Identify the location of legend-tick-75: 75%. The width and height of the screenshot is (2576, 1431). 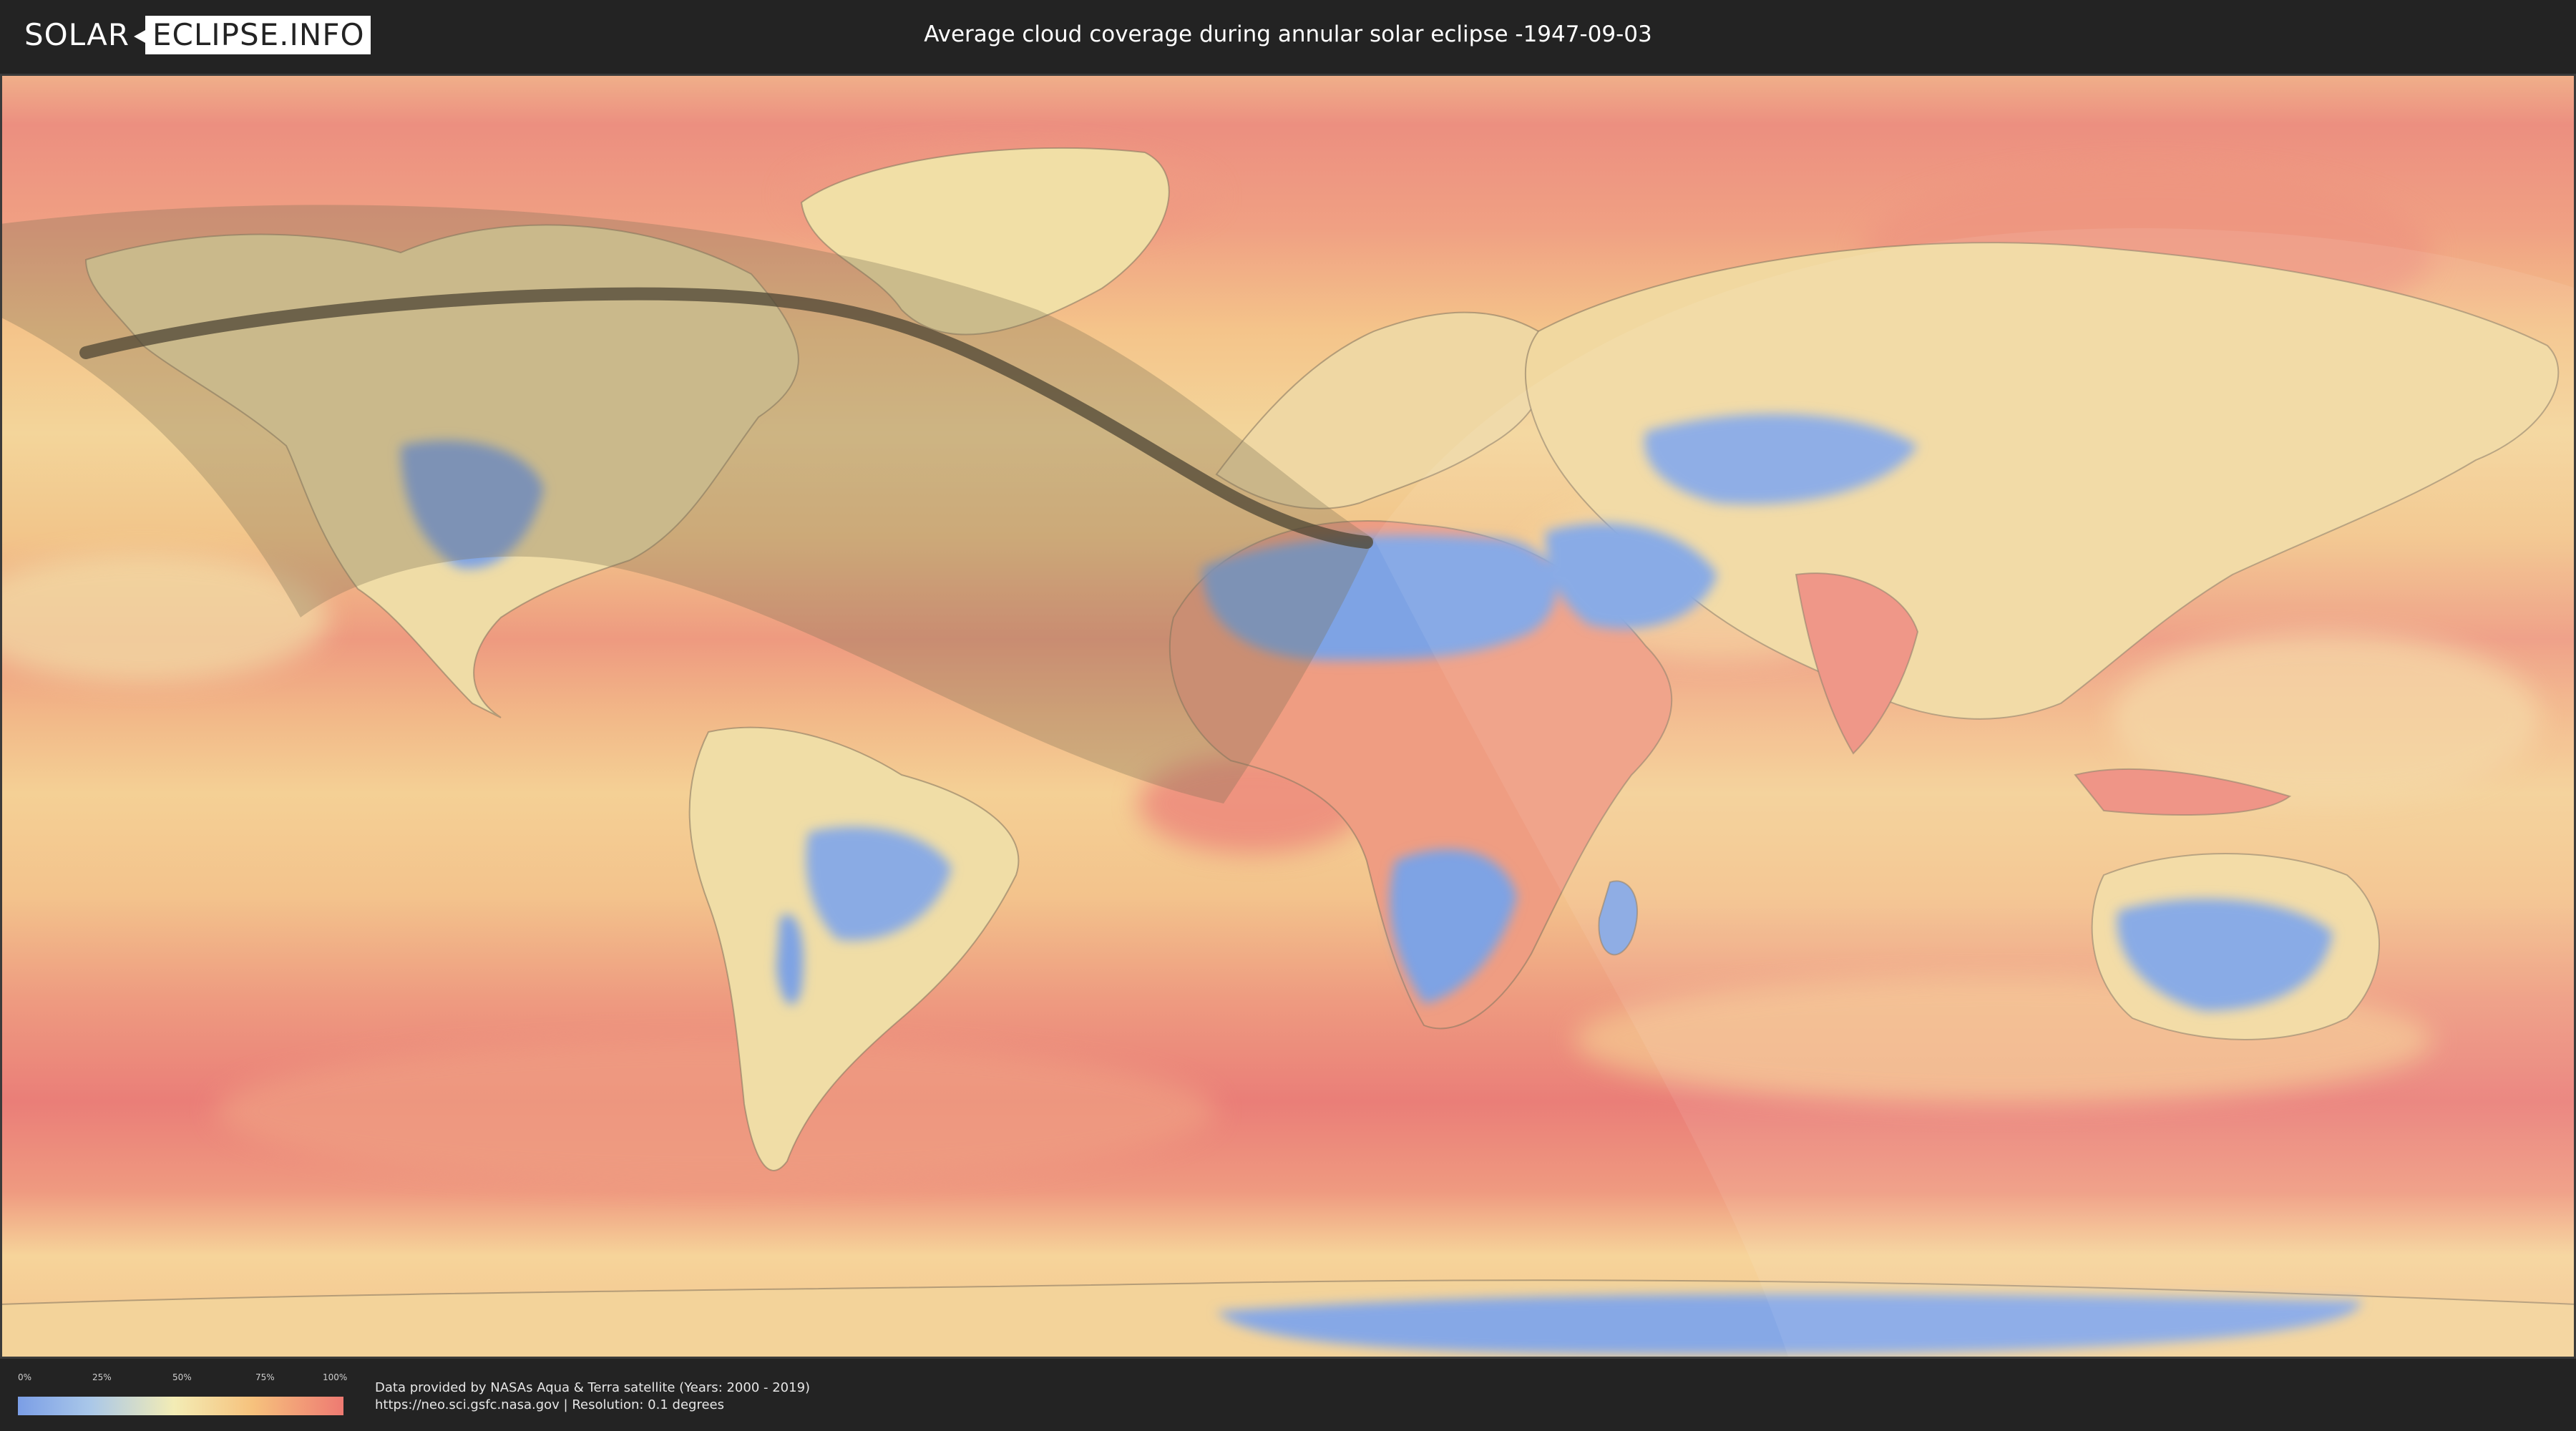
(265, 1377).